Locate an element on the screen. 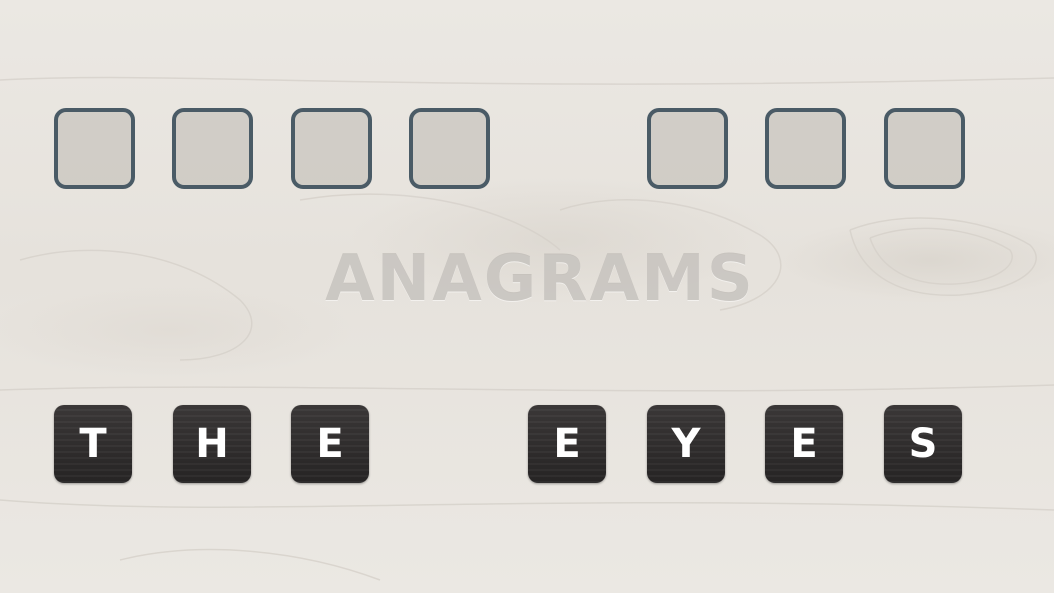  tile-letter: Y is located at coordinates (686, 444).